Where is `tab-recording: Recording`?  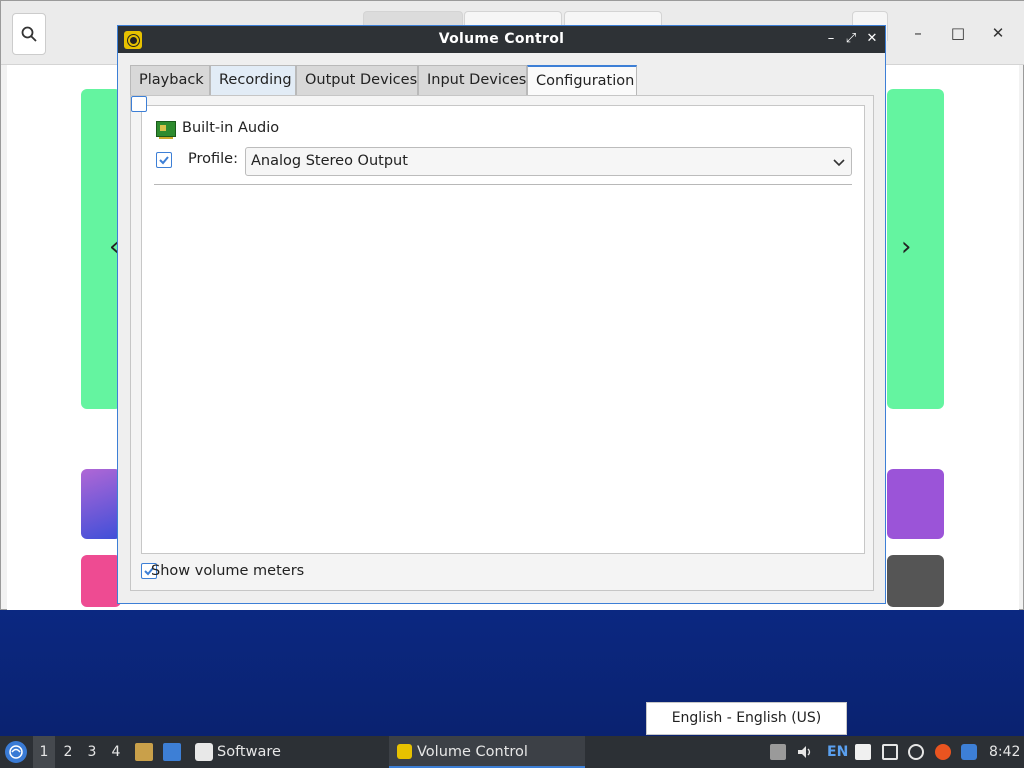 tab-recording: Recording is located at coordinates (253, 80).